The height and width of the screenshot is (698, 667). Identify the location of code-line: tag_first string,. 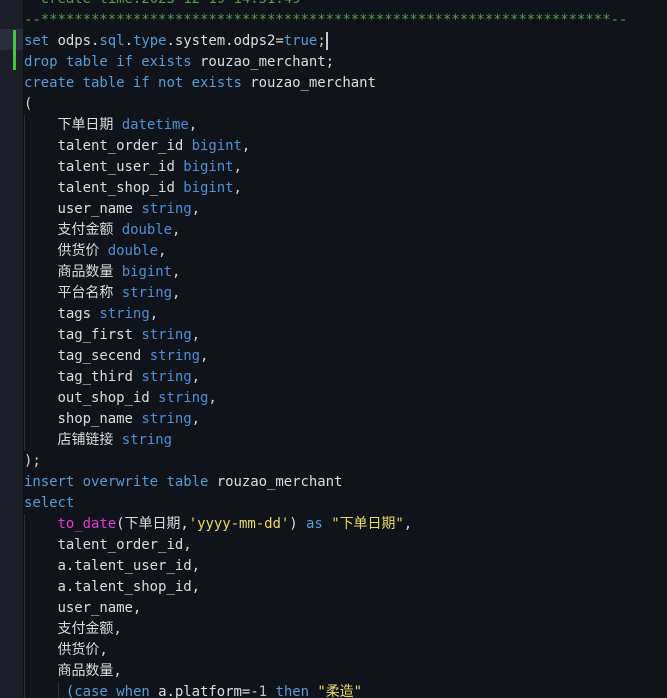
(345, 335).